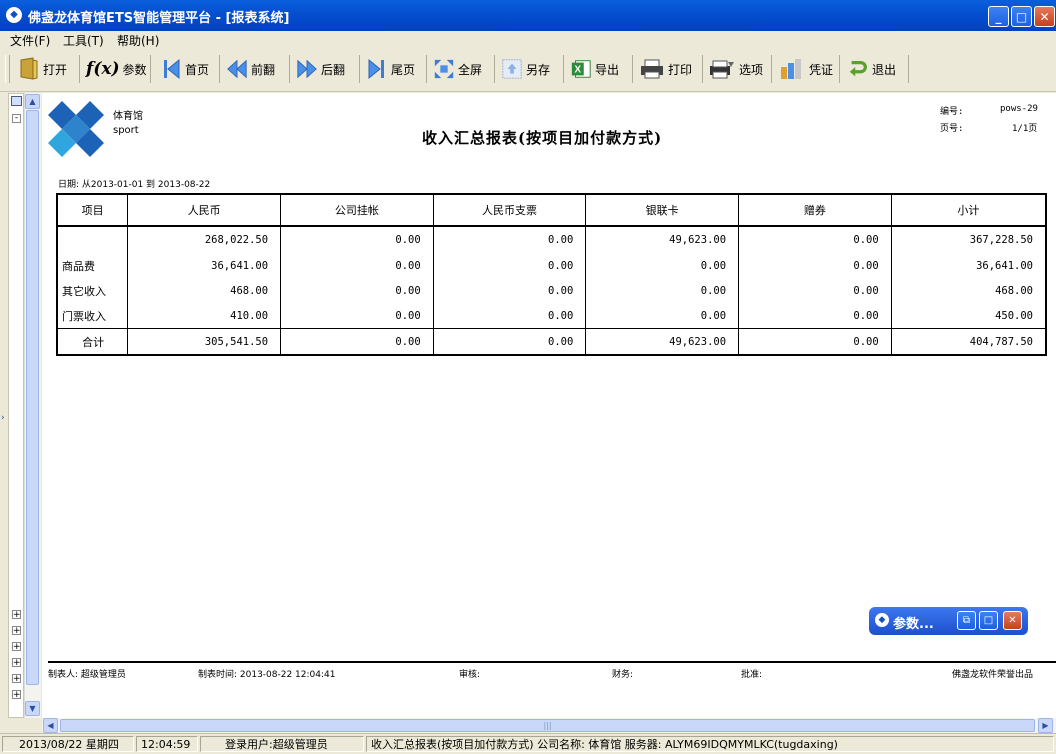 The image size is (1056, 754). I want to click on scroll-up-icon: ▲, so click(32, 101).